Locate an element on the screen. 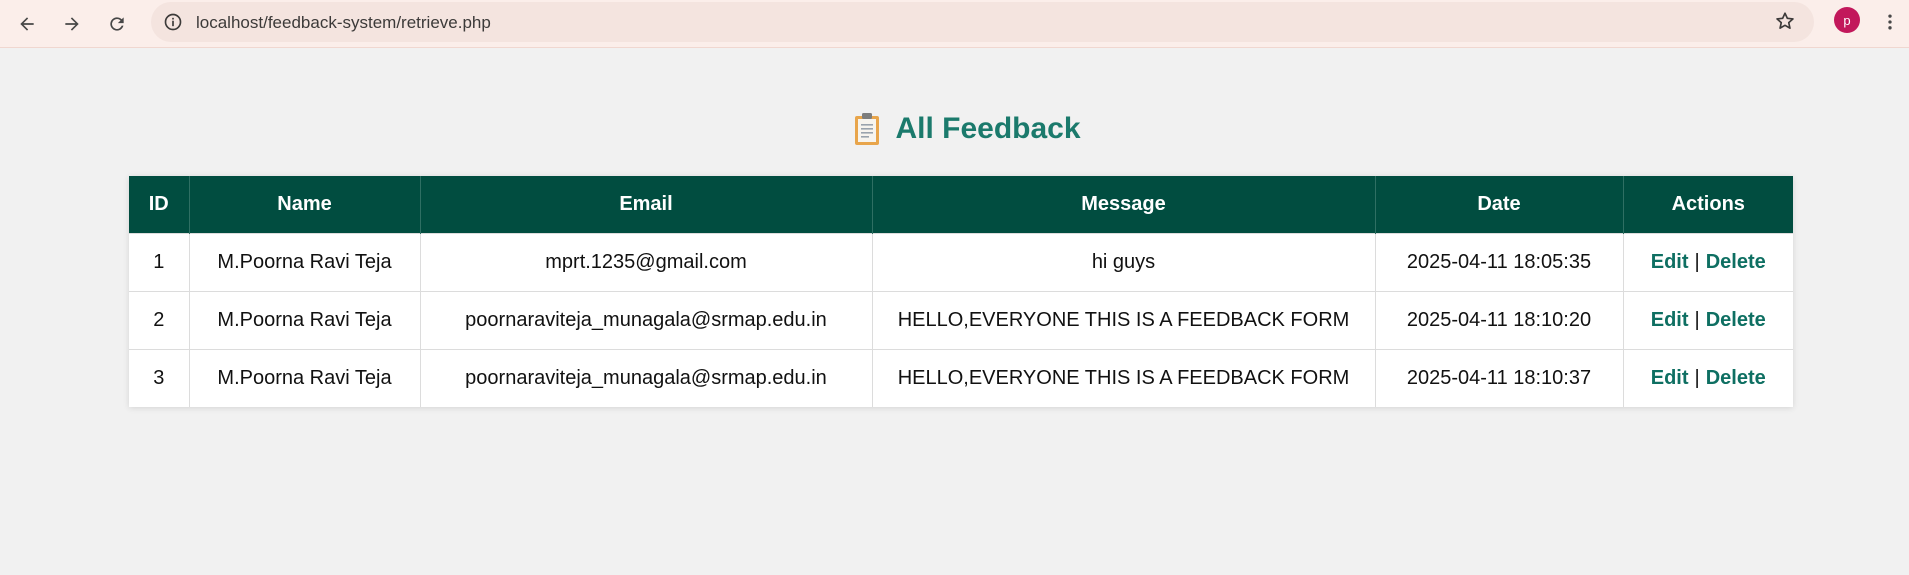 The image size is (1909, 575). cell-date: 2025-04-11 18:10:20 is located at coordinates (1499, 320).